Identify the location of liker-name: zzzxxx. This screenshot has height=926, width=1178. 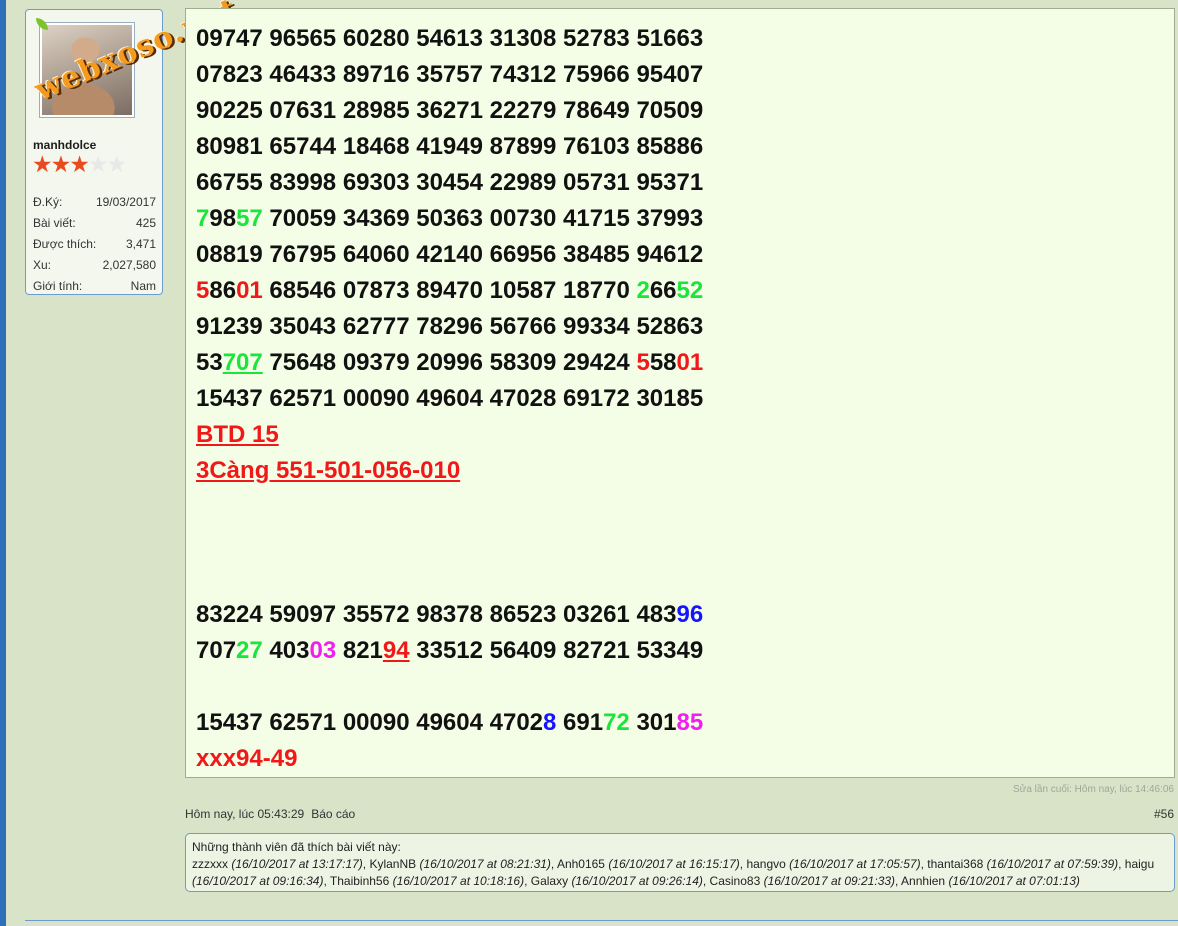
(210, 864).